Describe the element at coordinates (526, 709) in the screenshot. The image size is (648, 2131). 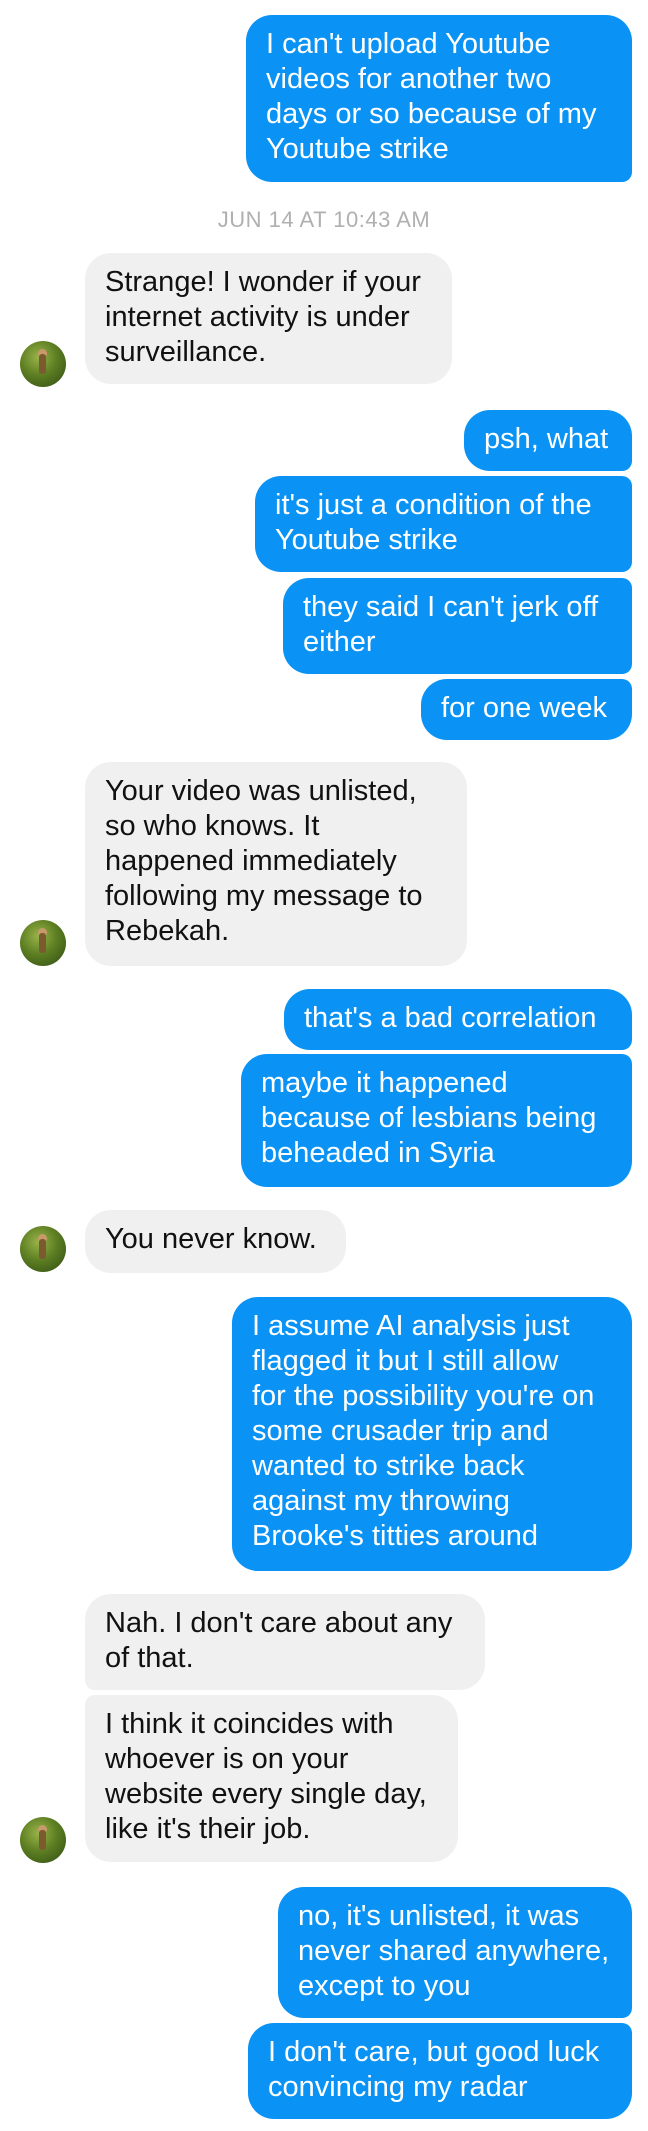
I see `outgoing-message: for one week` at that location.